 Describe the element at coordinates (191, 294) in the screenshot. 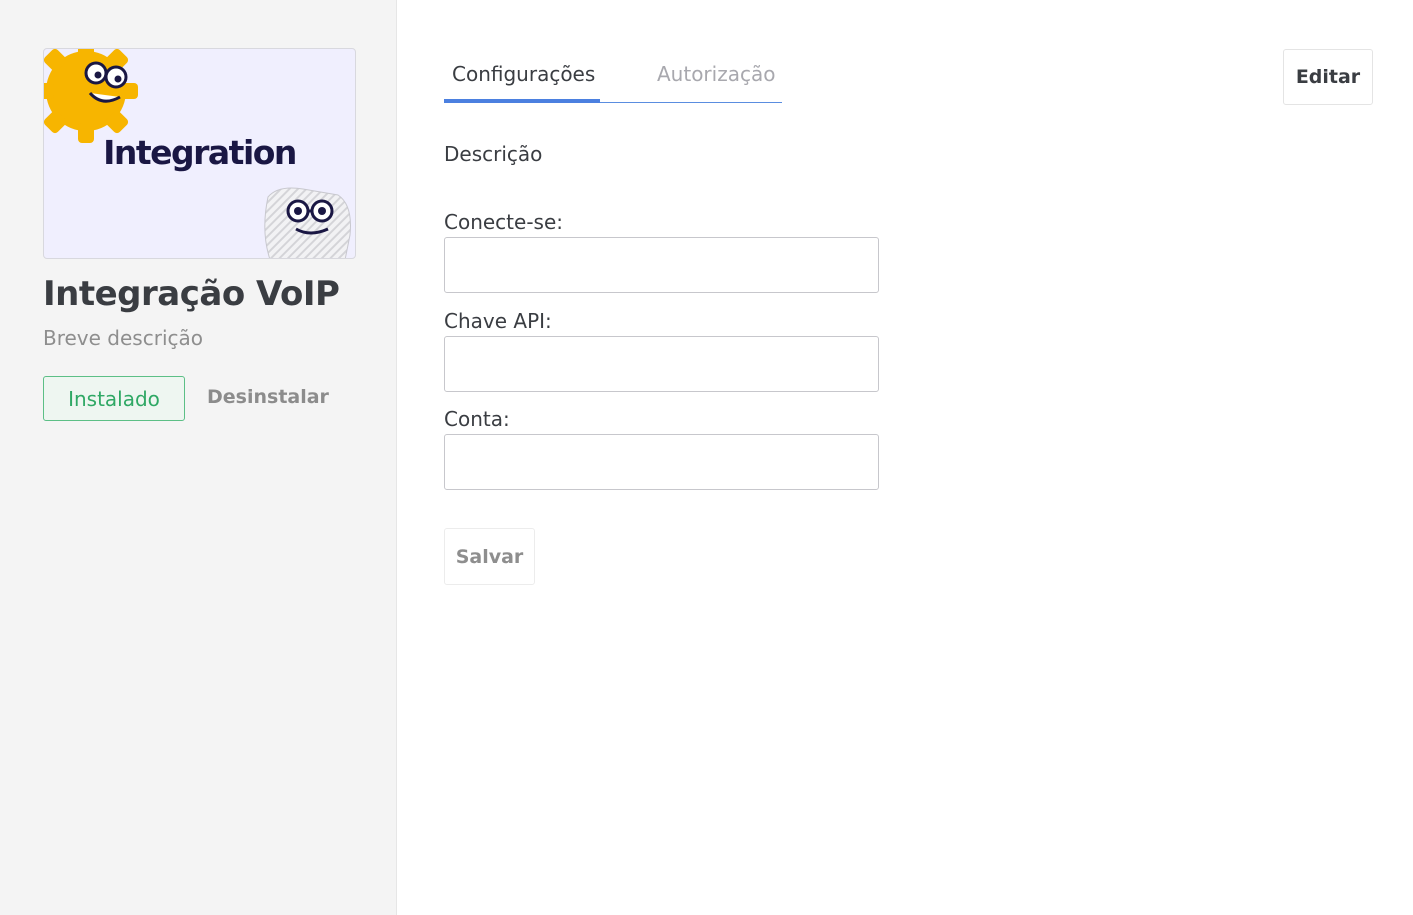

I see `app-title: Integração VoIP` at that location.